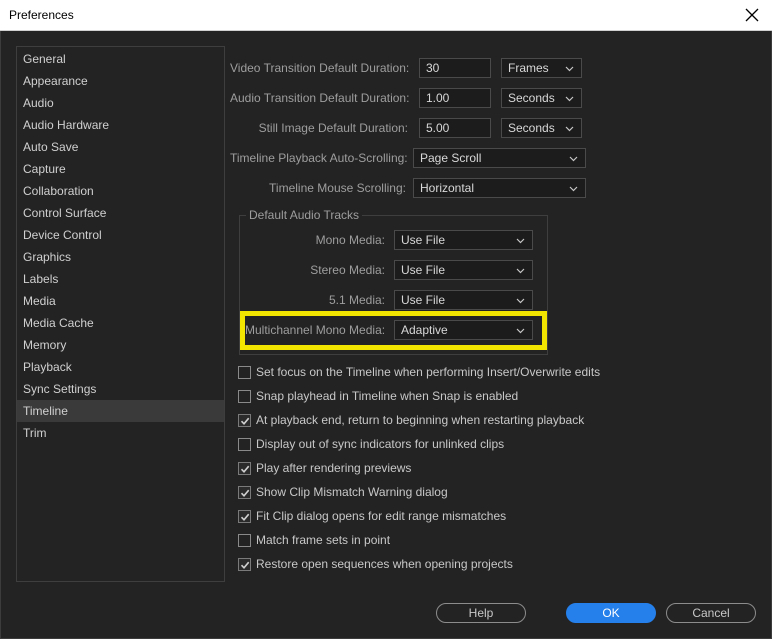 The width and height of the screenshot is (772, 639). I want to click on option-match-frame-in-point: Match frame sets in point, so click(314, 540).